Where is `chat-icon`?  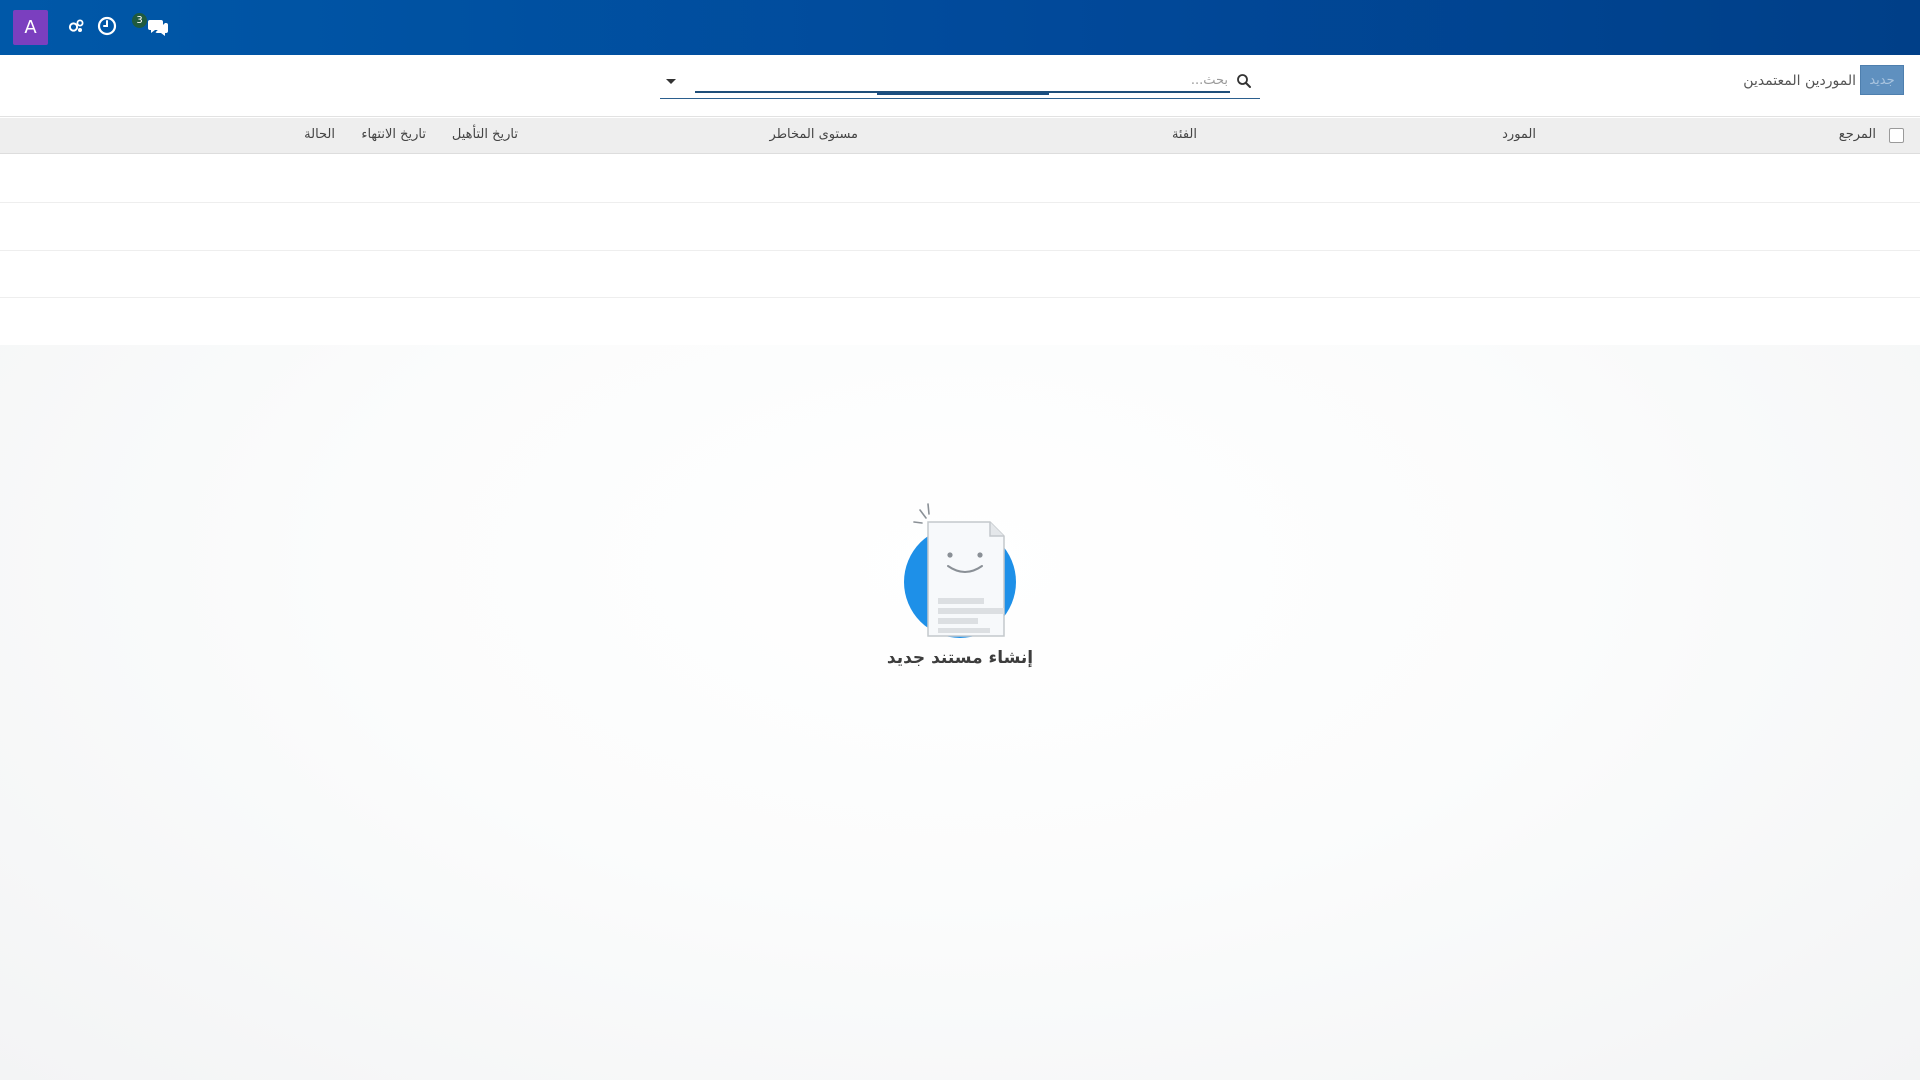
chat-icon is located at coordinates (159, 26).